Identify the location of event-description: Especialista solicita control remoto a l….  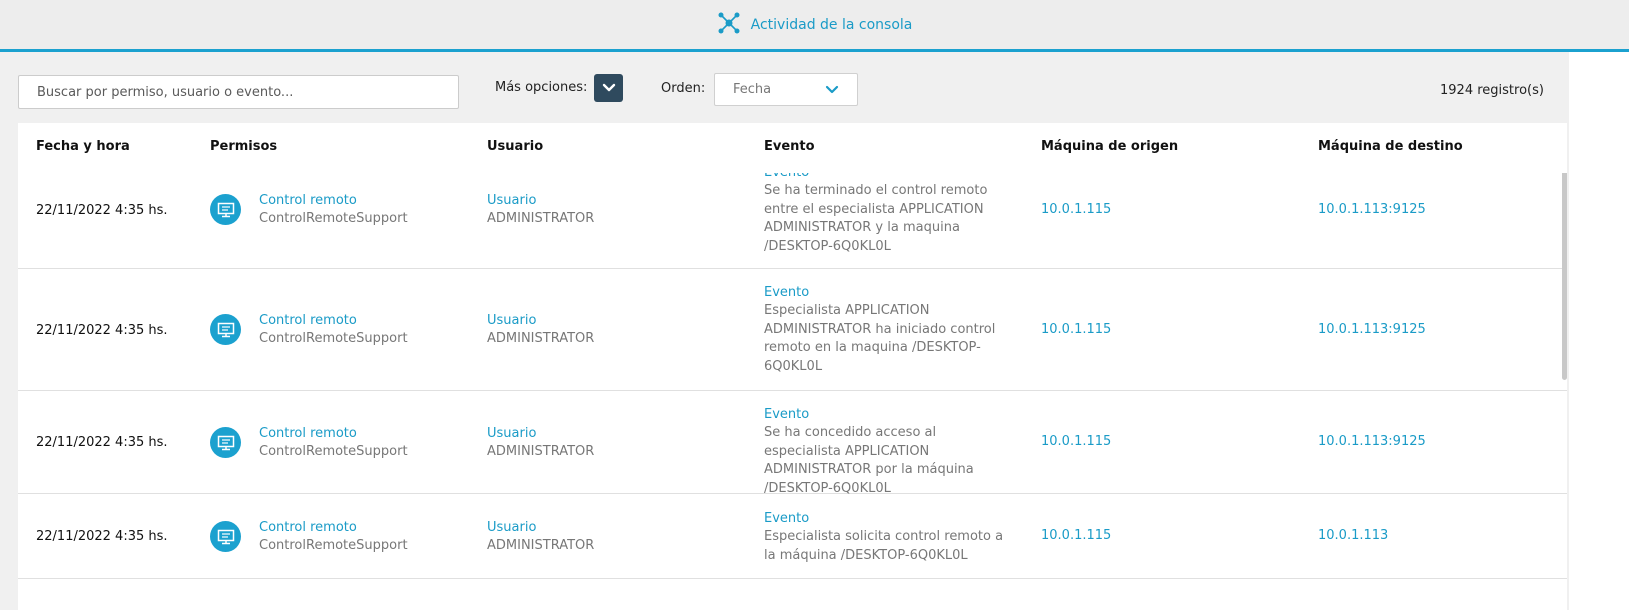
(884, 546).